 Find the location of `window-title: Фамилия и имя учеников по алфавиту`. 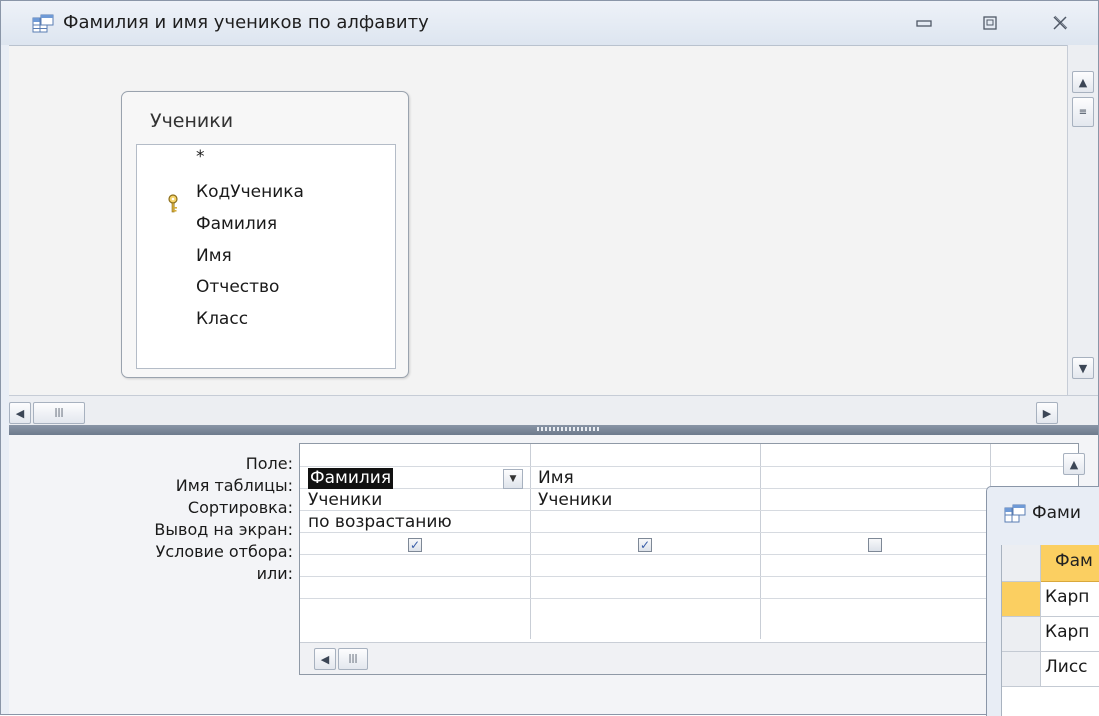

window-title: Фамилия и имя учеников по алфавиту is located at coordinates (246, 22).